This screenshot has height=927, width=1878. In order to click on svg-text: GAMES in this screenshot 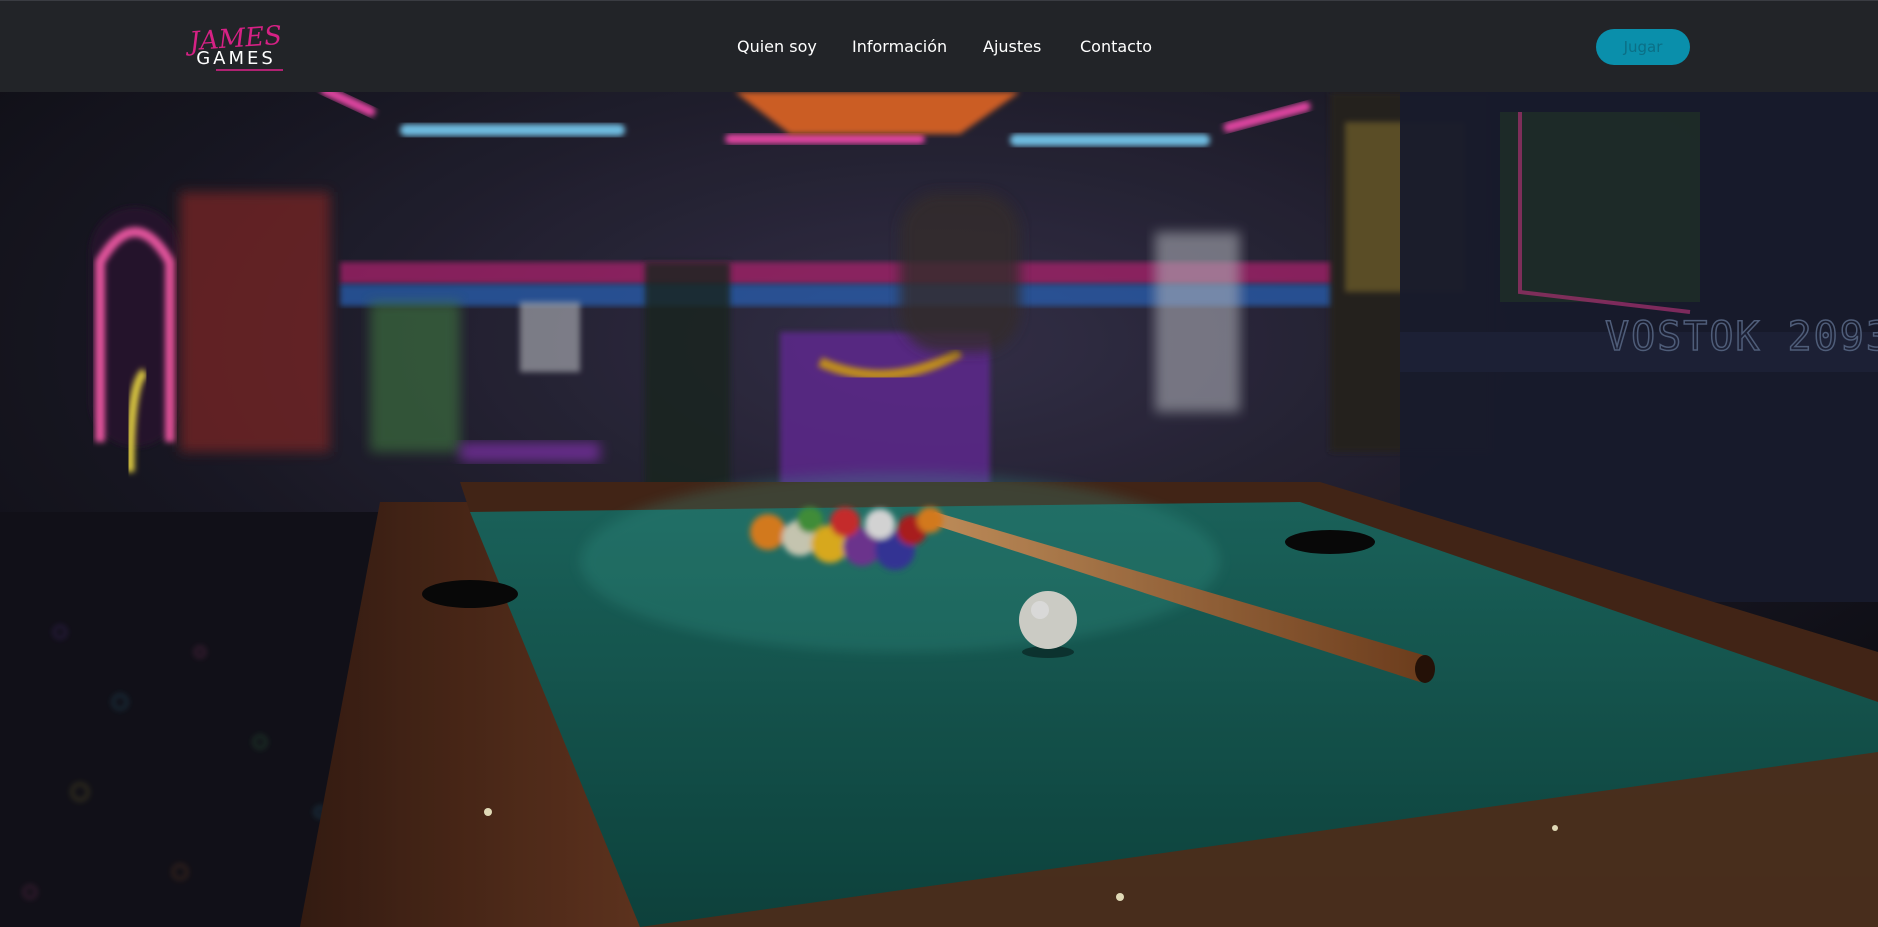, I will do `click(236, 58)`.